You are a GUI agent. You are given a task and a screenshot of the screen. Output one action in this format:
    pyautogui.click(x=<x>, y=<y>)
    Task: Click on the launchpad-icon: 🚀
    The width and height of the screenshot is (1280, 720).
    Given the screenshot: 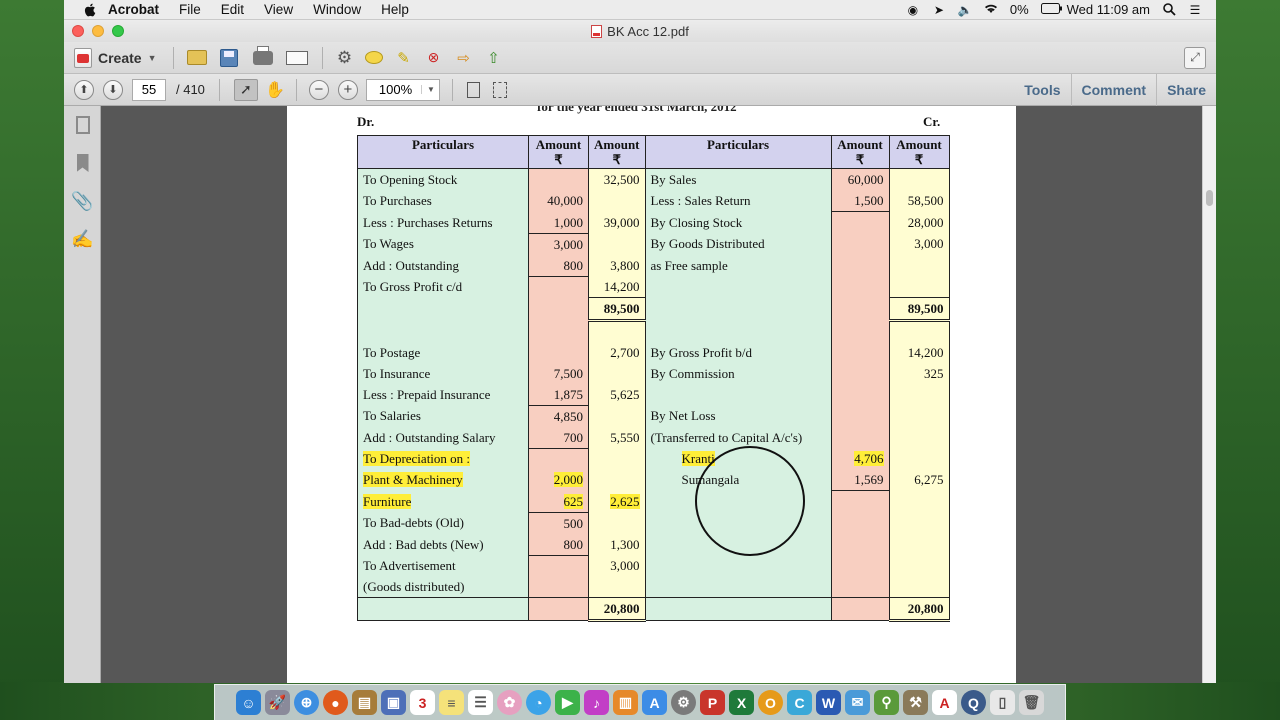 What is the action you would take?
    pyautogui.click(x=277, y=702)
    